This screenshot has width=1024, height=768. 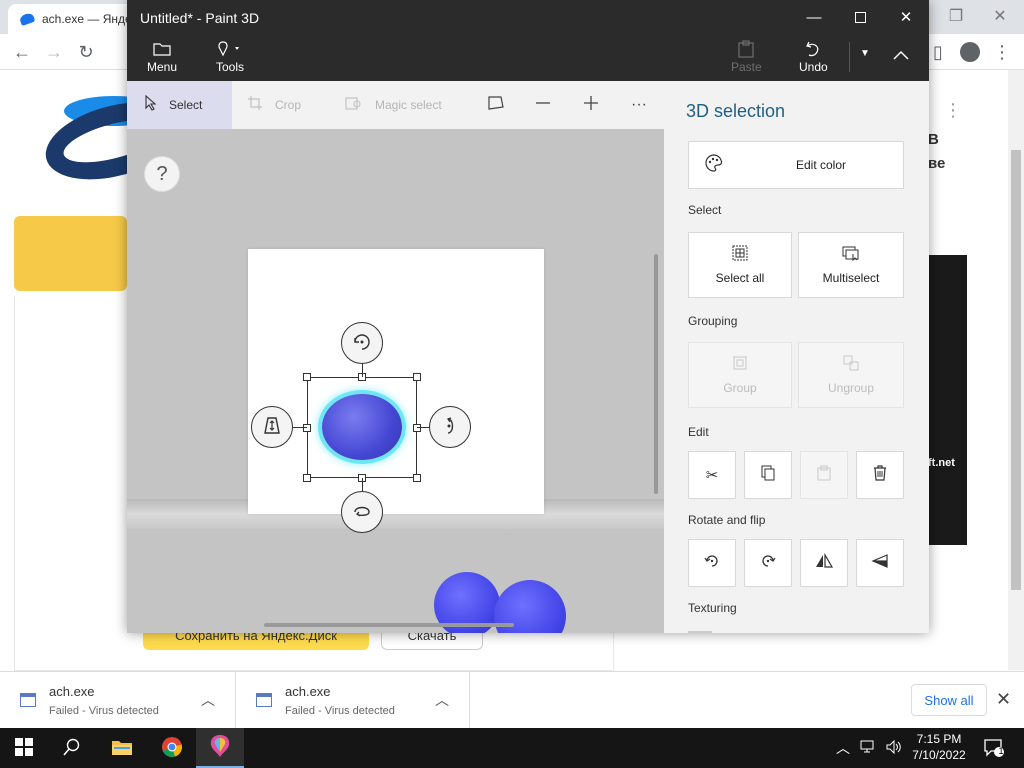 What do you see at coordinates (851, 375) in the screenshot?
I see `ungroup-button: Ungroup` at bounding box center [851, 375].